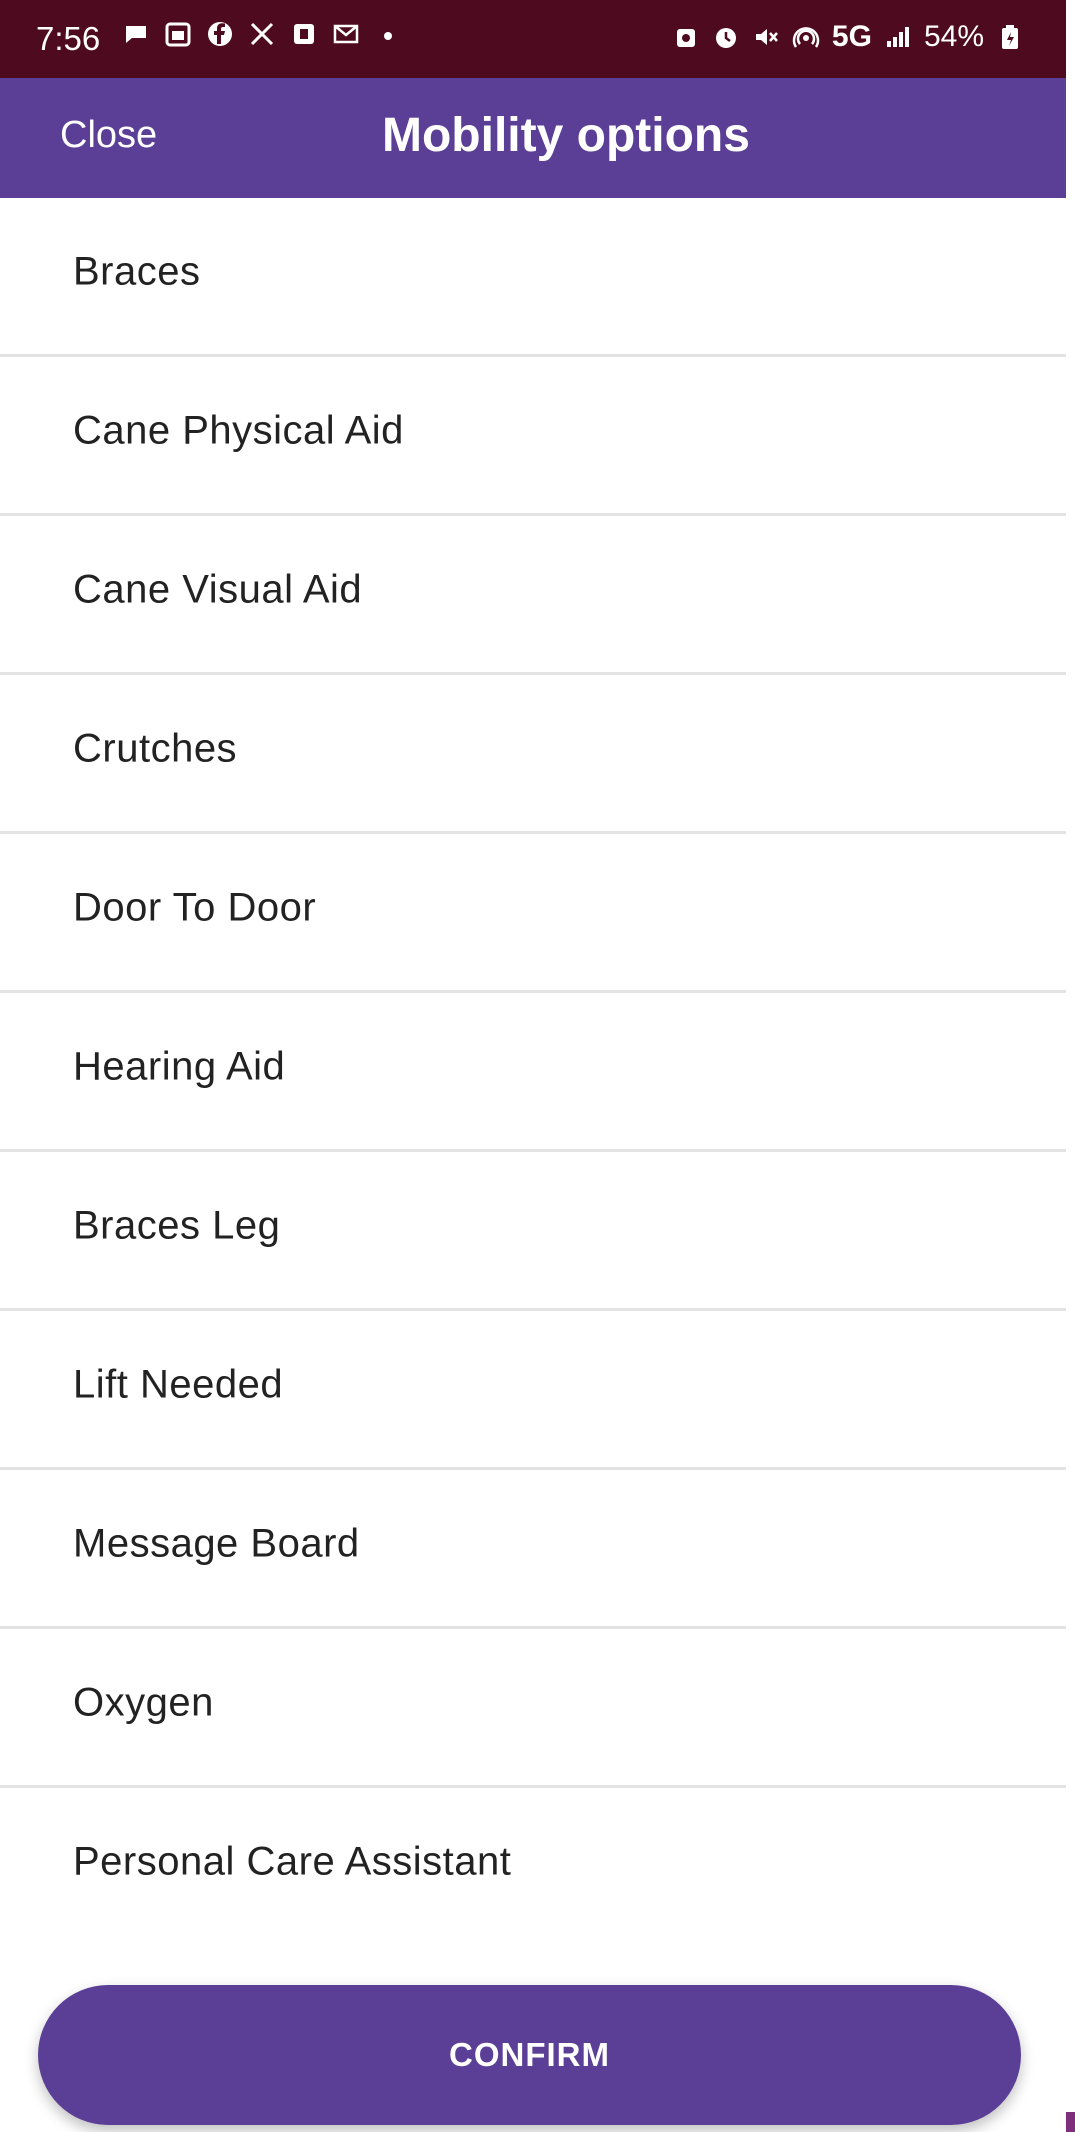 The height and width of the screenshot is (2132, 1075). Describe the element at coordinates (533, 1708) in the screenshot. I see `option-oxygen: Oxygen` at that location.